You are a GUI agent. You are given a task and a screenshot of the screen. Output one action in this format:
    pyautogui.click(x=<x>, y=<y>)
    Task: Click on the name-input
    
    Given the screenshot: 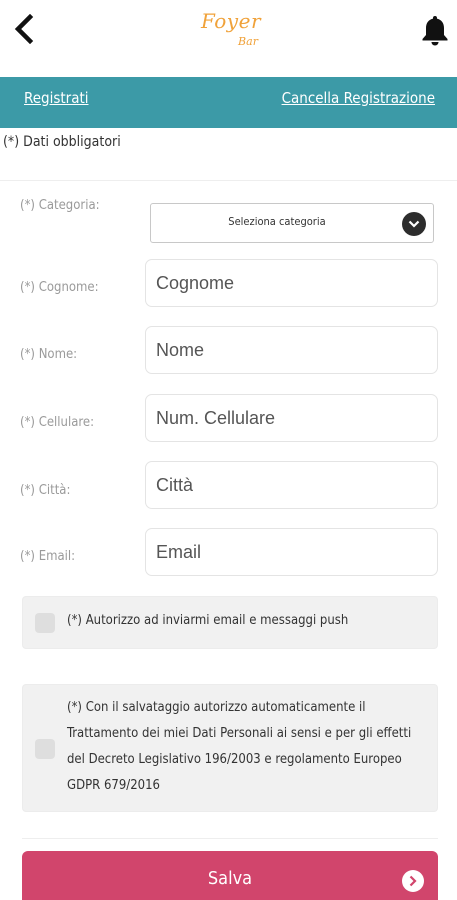 What is the action you would take?
    pyautogui.click(x=291, y=350)
    